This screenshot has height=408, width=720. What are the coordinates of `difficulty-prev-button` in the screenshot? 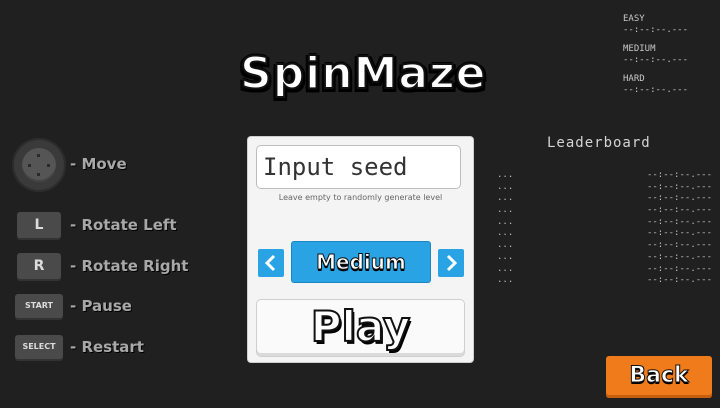 It's located at (271, 263).